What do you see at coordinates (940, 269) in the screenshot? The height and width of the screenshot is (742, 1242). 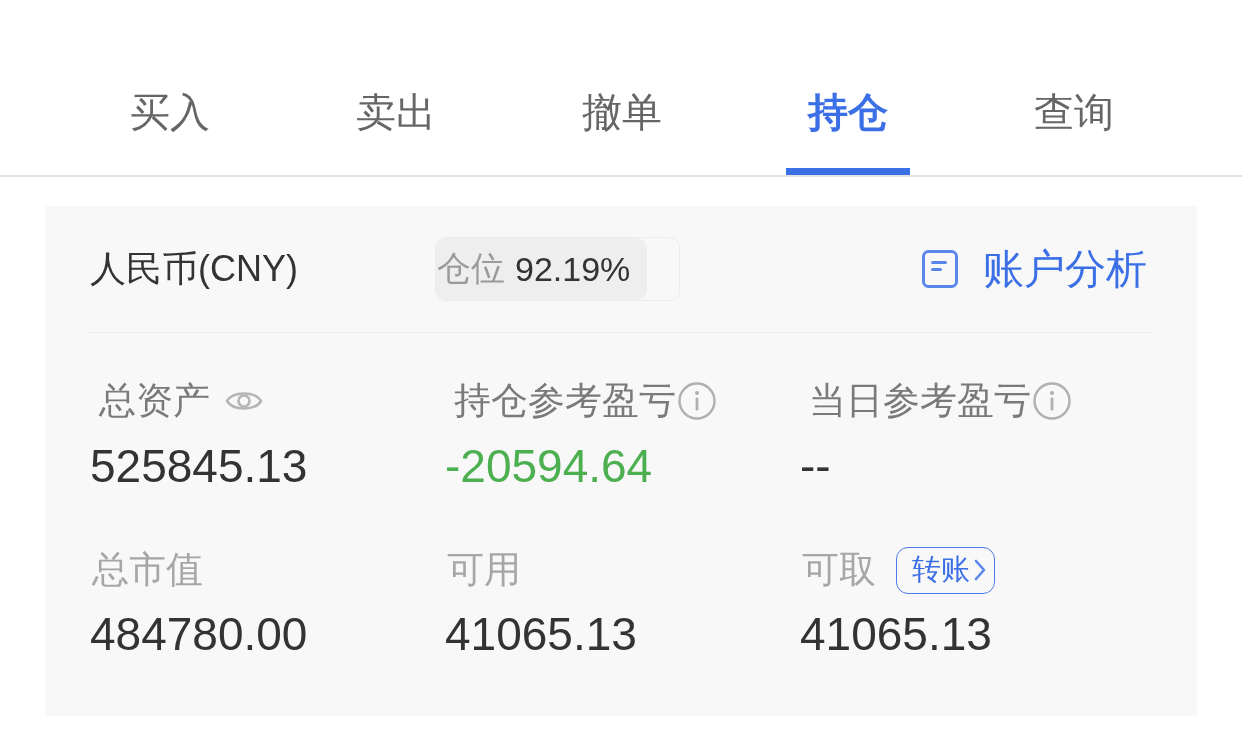 I see `document-icon` at bounding box center [940, 269].